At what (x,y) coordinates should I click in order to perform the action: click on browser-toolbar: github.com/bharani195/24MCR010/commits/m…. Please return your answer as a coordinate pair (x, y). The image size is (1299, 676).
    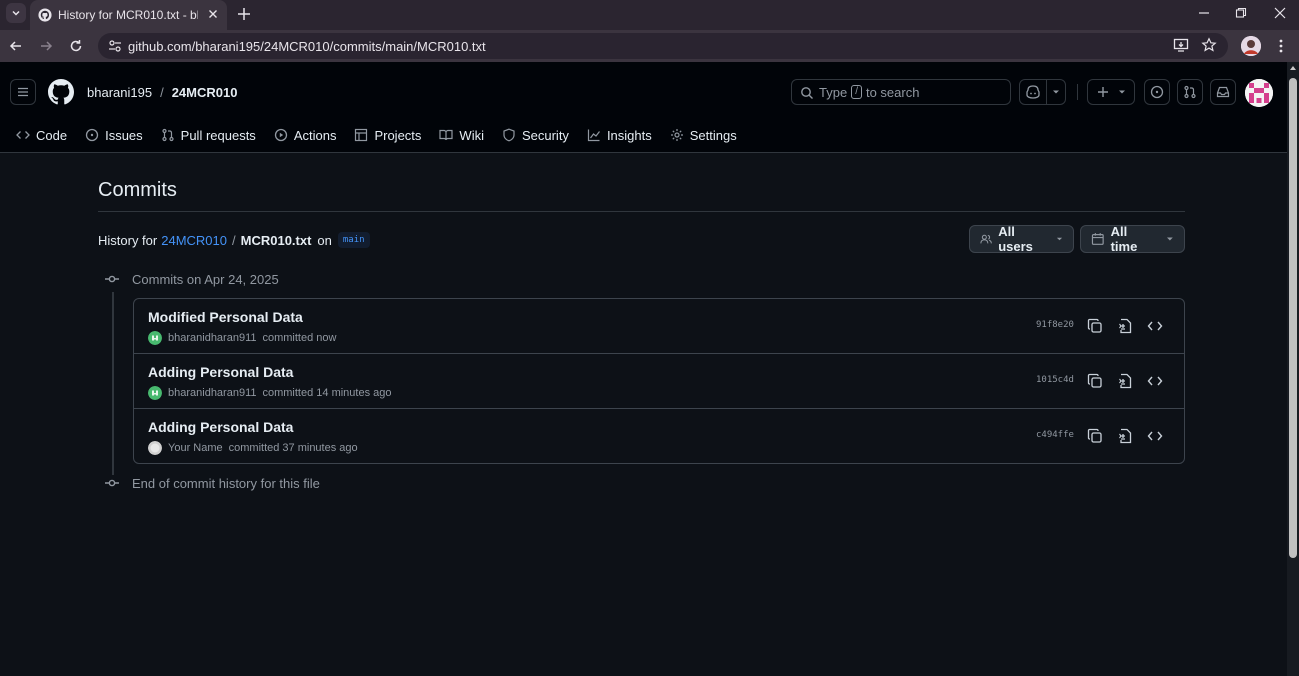
    Looking at the image, I should click on (649, 46).